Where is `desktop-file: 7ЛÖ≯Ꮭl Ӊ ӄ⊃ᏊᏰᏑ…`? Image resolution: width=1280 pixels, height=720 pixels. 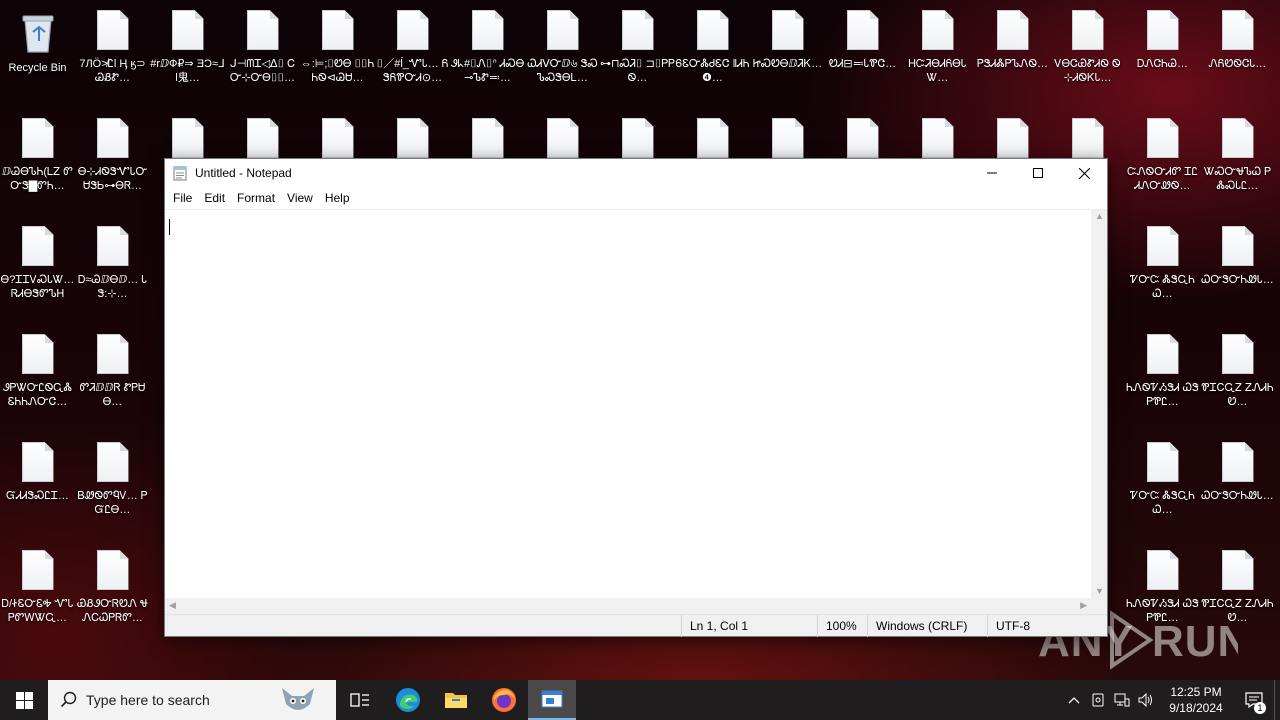 desktop-file: 7ЛÖ≯Ꮭl Ӊ ӄ⊃ᏊᏰᏑ… is located at coordinates (112, 50).